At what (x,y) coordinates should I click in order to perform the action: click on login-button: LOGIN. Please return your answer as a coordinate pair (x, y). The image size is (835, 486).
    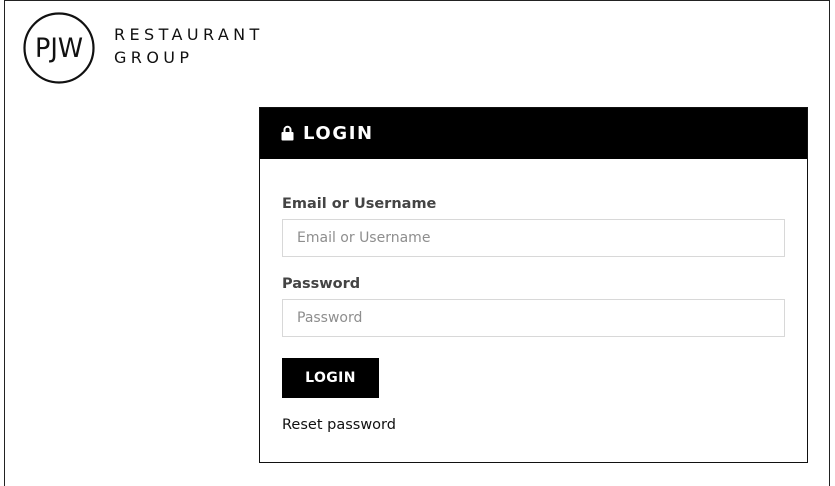
    Looking at the image, I should click on (330, 378).